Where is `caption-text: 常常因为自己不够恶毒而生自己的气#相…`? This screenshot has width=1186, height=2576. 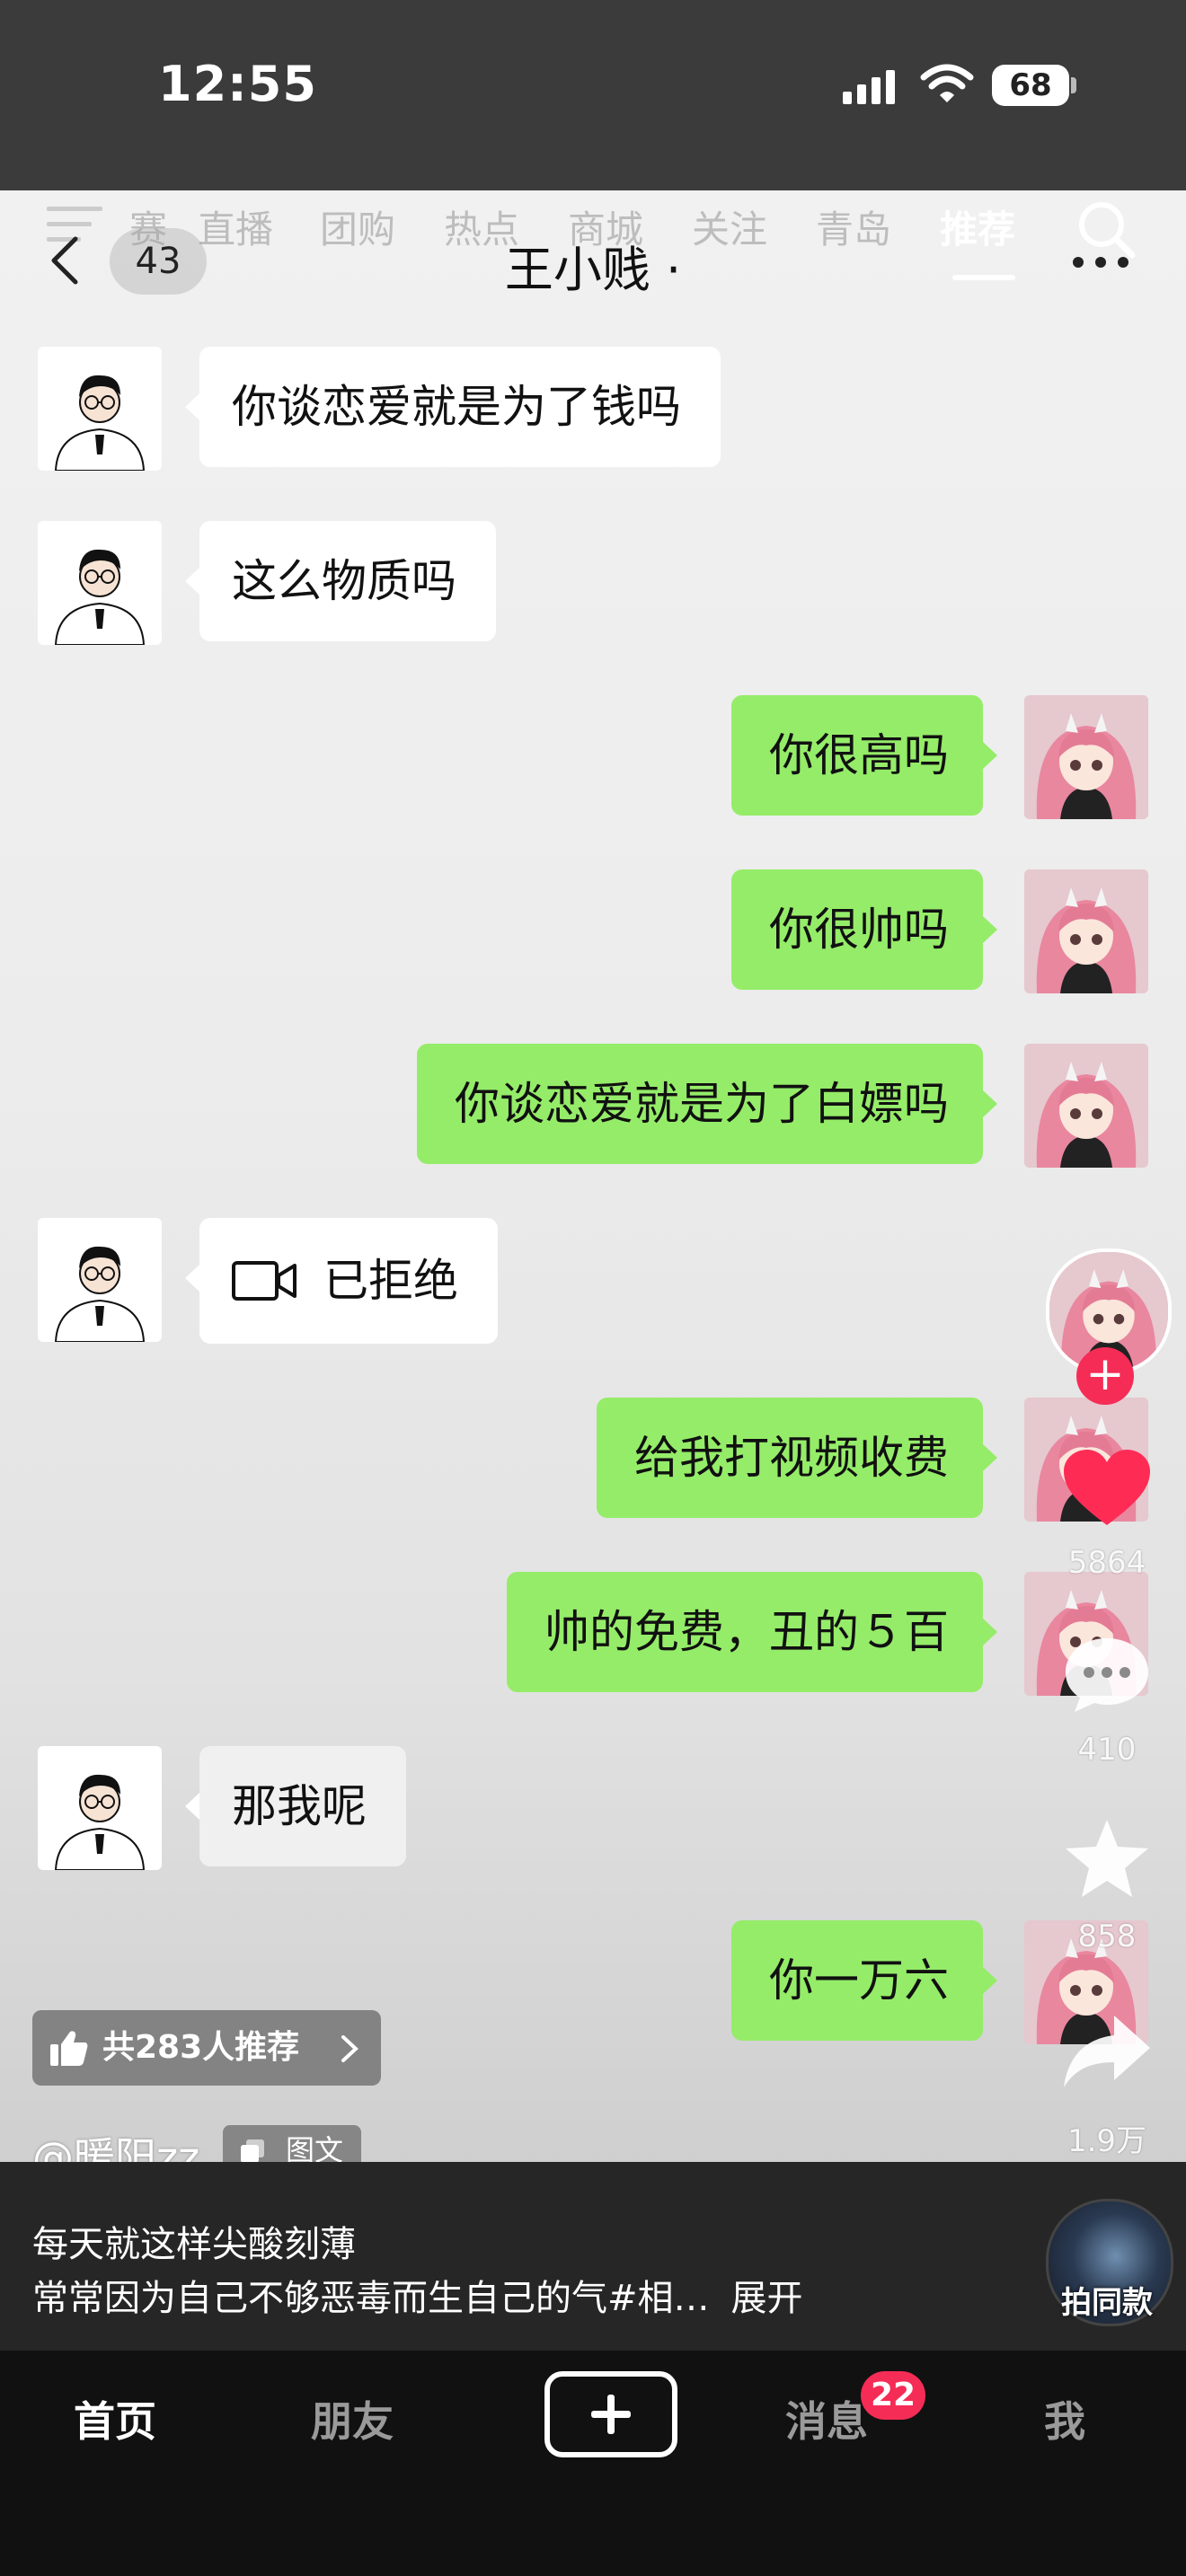 caption-text: 常常因为自己不够恶毒而生自己的气#相… is located at coordinates (371, 2298).